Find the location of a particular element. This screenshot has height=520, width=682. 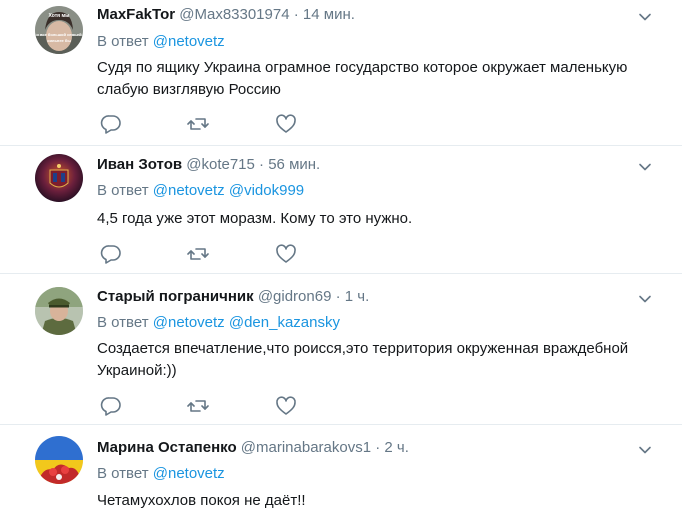

tweet-header: Марина Остапенко @marinabarakovs1 · 2 ч. is located at coordinates (253, 448).